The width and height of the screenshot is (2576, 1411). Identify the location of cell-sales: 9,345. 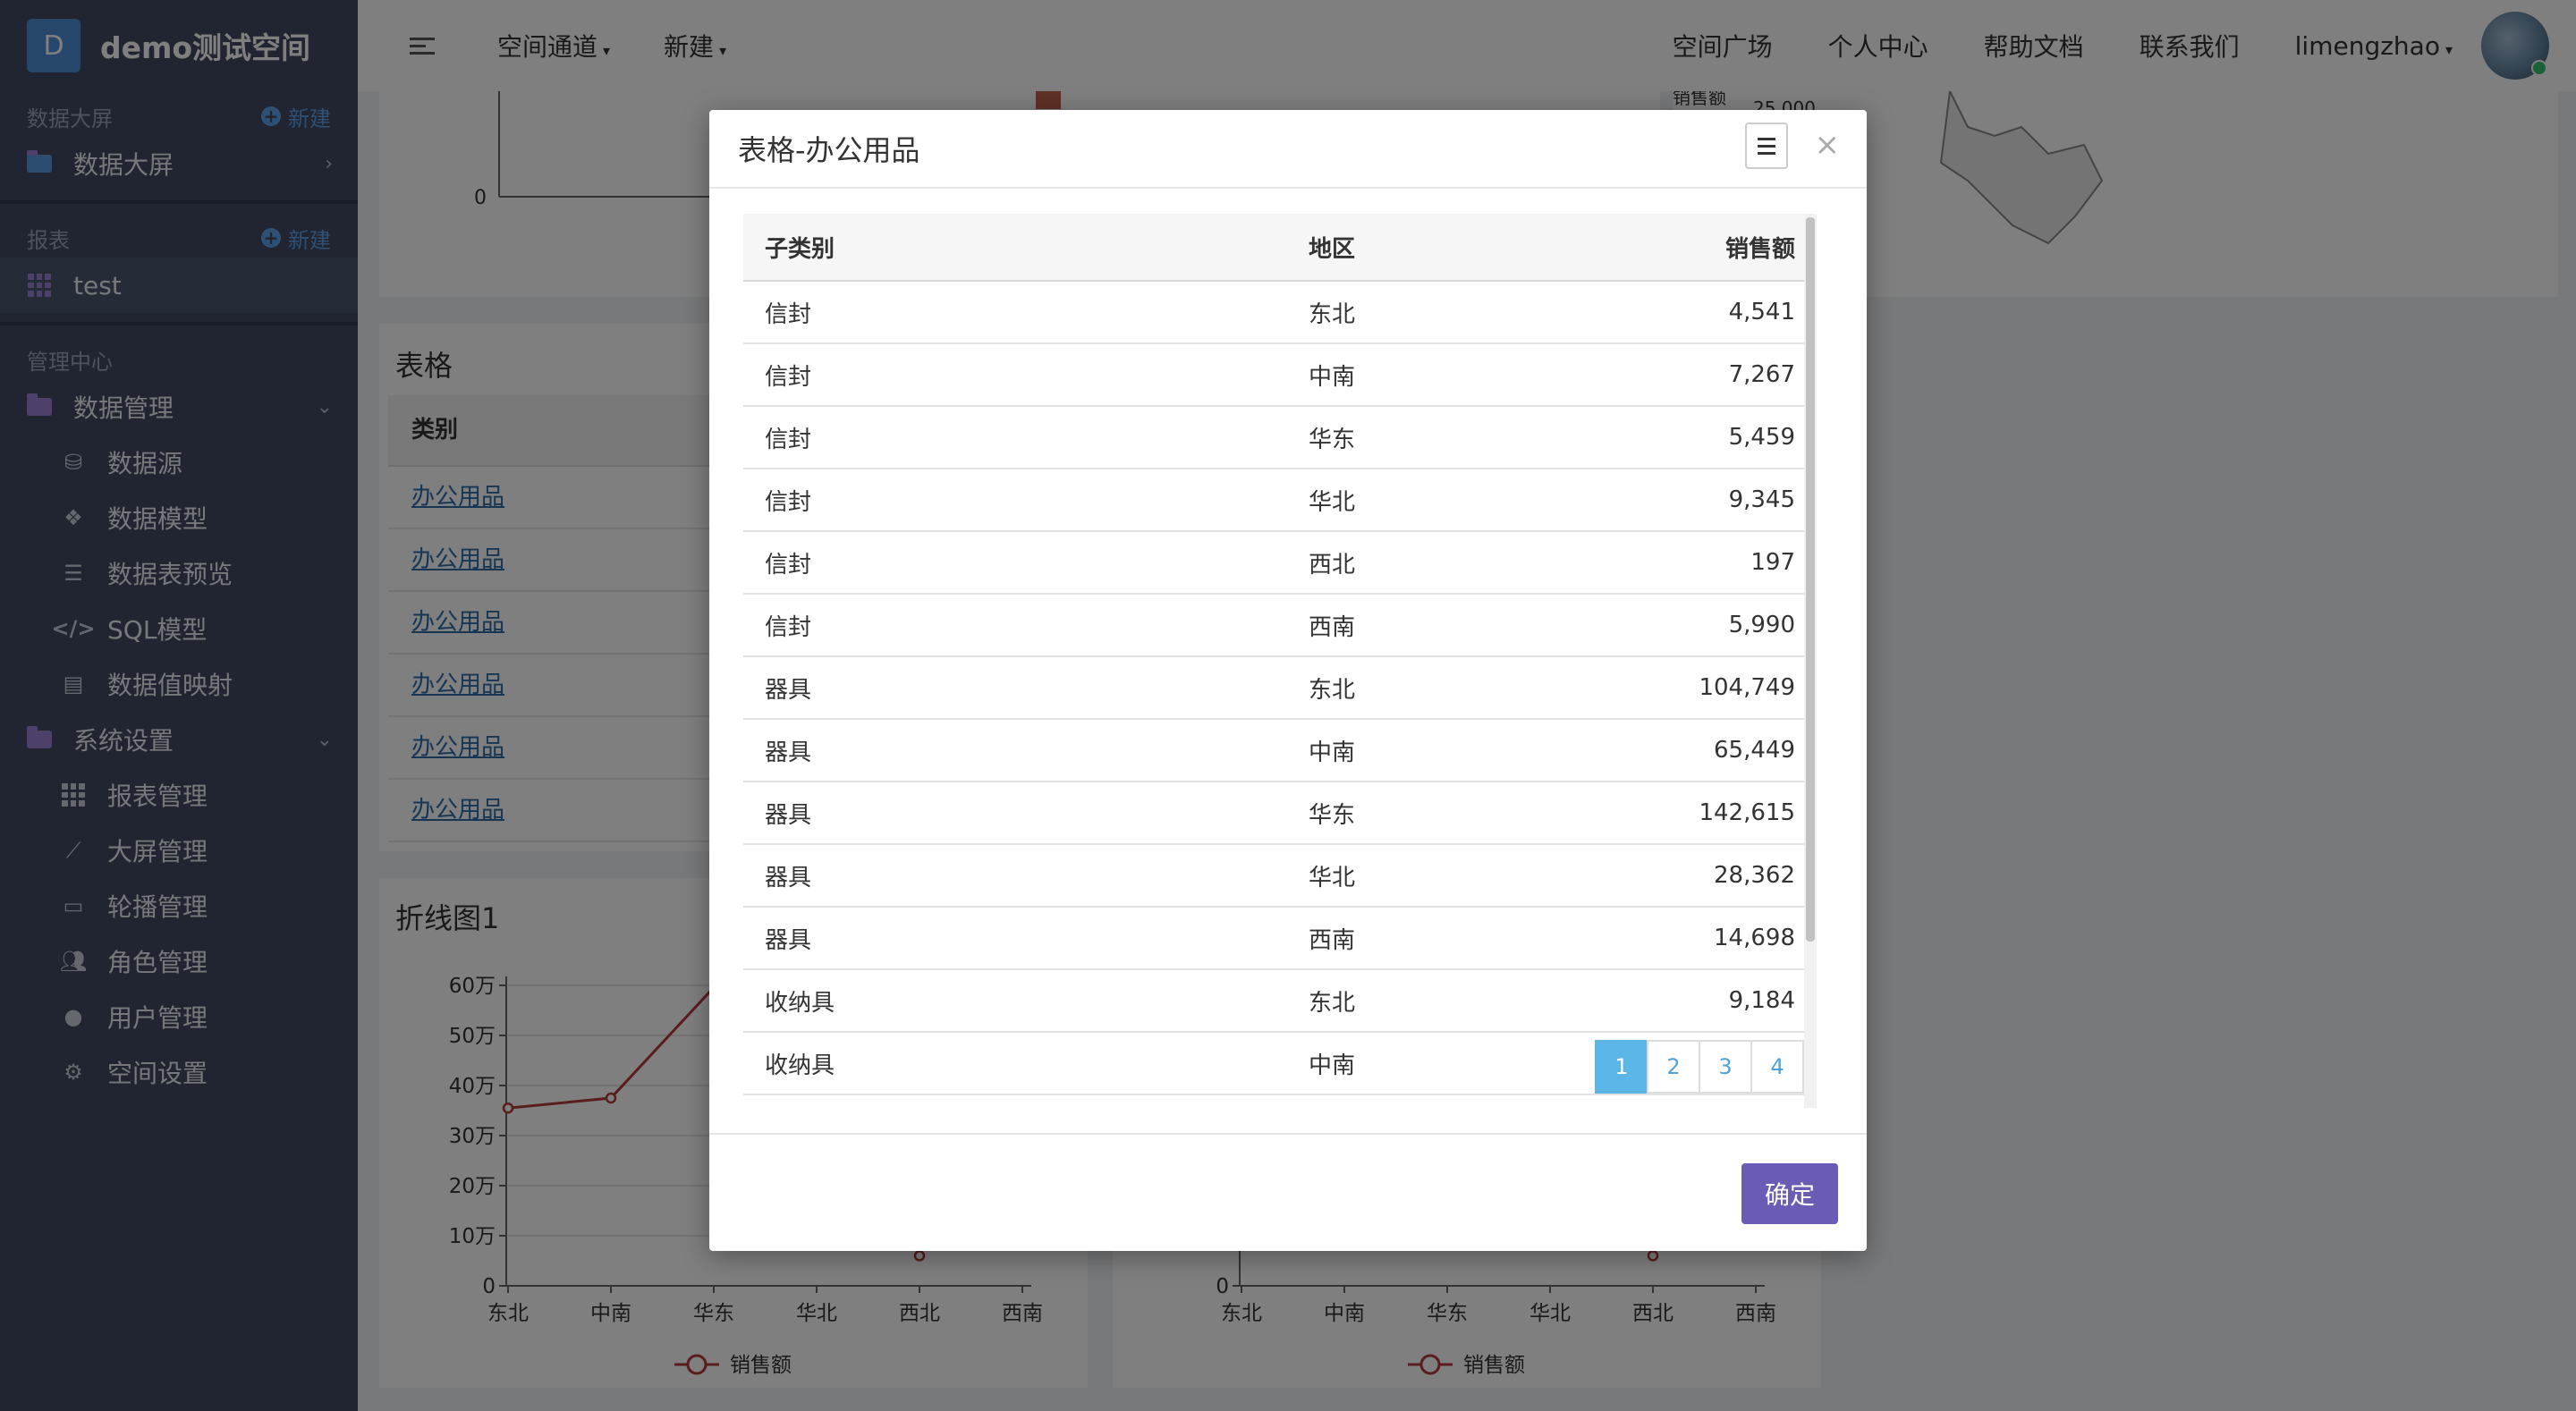
(1654, 500).